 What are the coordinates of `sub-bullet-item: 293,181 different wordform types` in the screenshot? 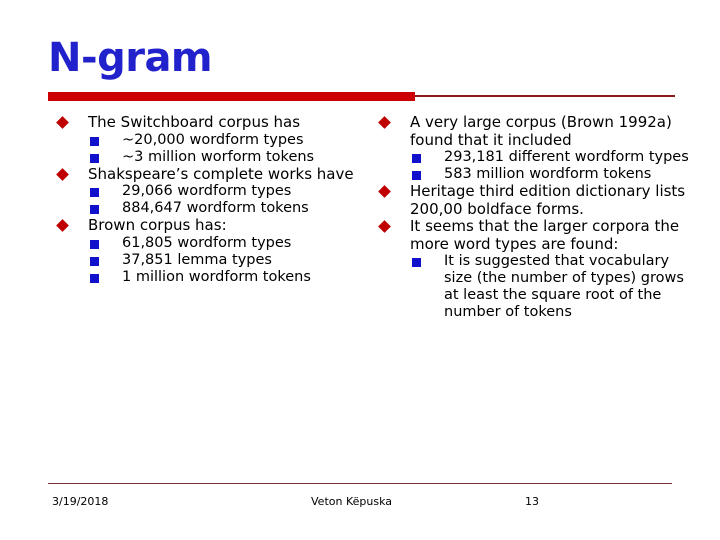 It's located at (533, 157).